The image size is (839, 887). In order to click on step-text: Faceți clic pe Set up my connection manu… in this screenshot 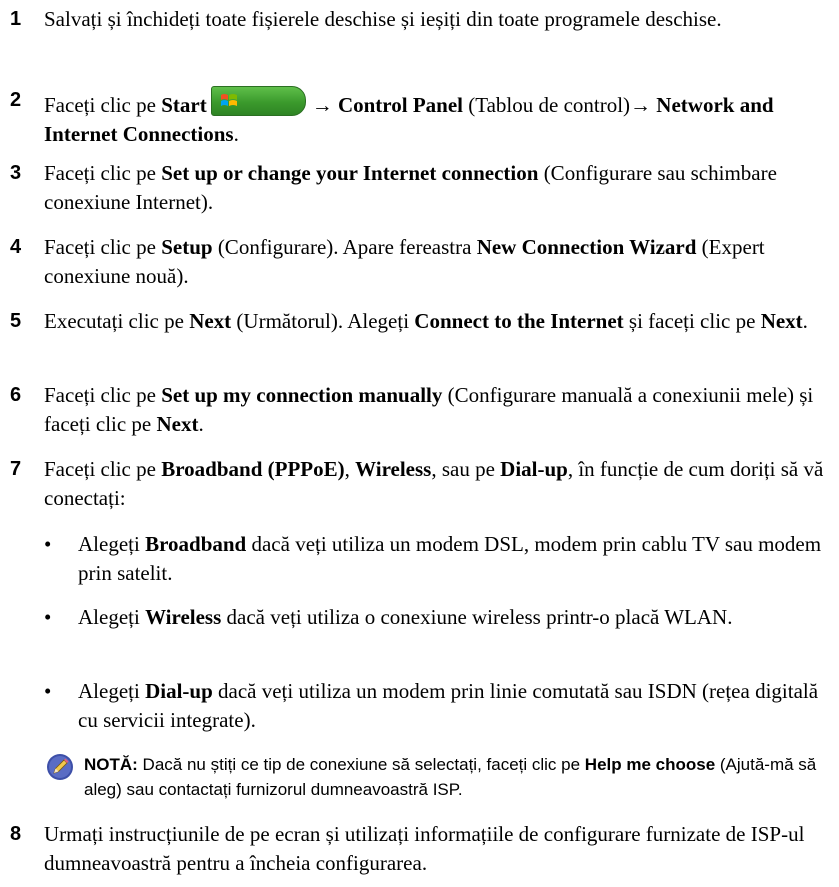, I will do `click(429, 409)`.